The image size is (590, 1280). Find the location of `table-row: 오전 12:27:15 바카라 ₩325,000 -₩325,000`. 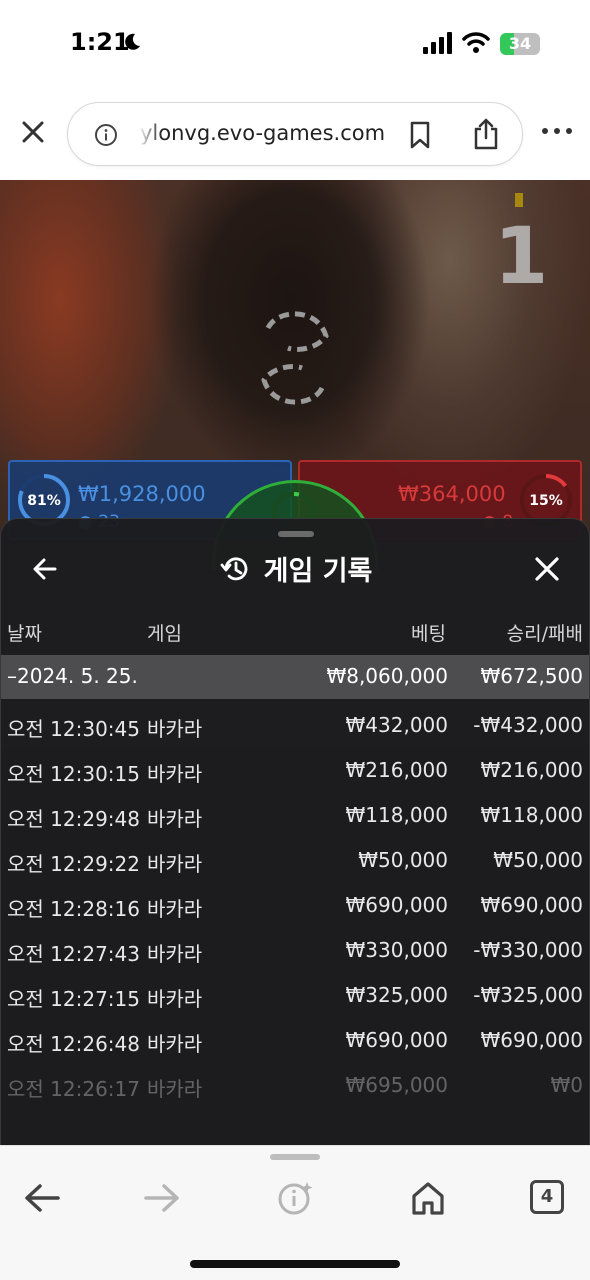

table-row: 오전 12:27:15 바카라 ₩325,000 -₩325,000 is located at coordinates (295, 993).